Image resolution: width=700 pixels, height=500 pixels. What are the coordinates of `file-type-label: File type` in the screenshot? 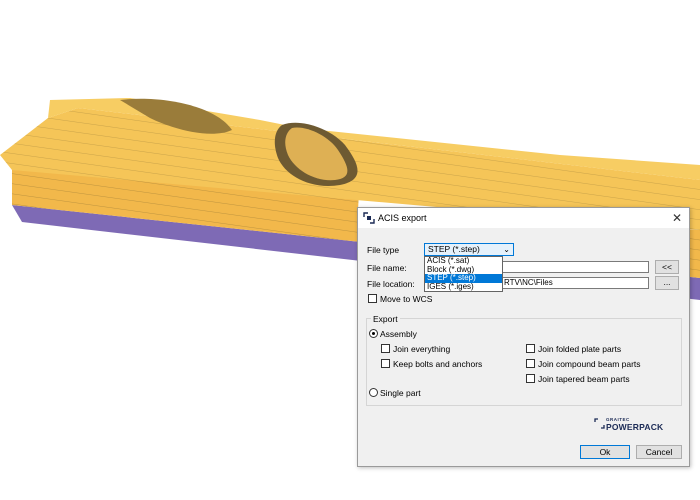 It's located at (383, 250).